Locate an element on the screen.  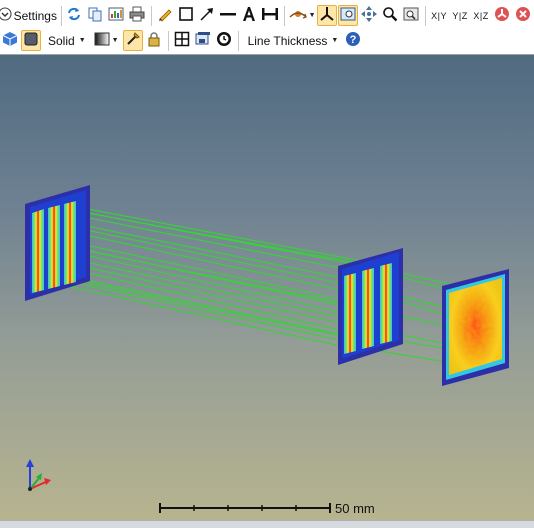
lighting-button is located at coordinates (132, 40).